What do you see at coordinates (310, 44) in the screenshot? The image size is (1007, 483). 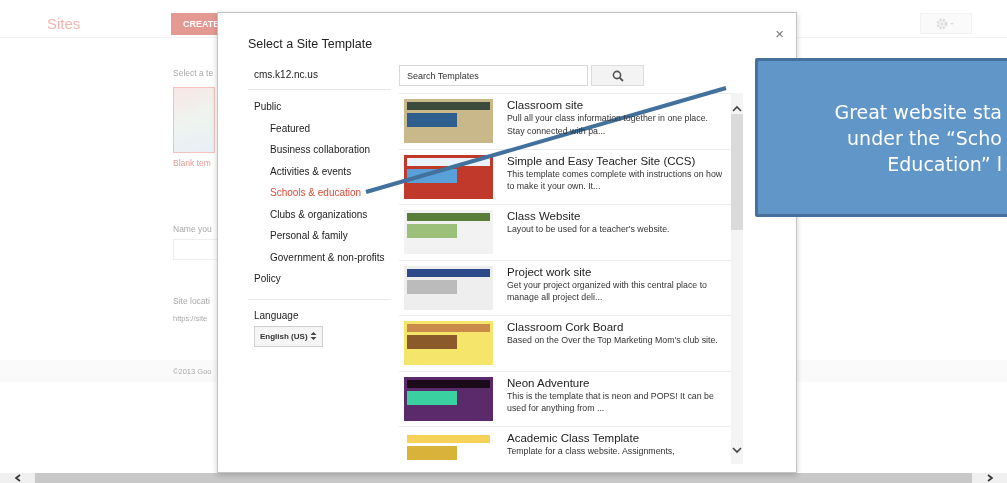 I see `dialog-title: Select a Site Template` at bounding box center [310, 44].